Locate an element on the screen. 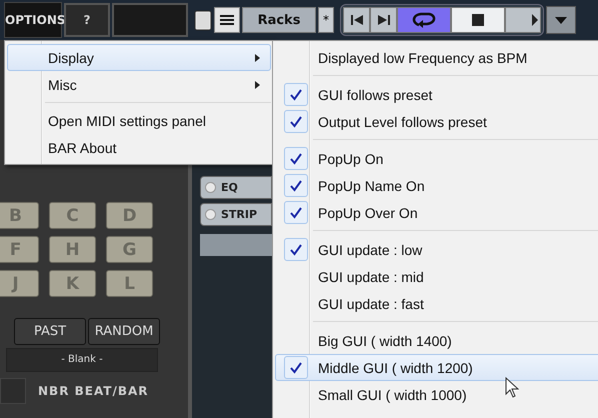  menu-item: Middle GUI ( width 1200) is located at coordinates (436, 367).